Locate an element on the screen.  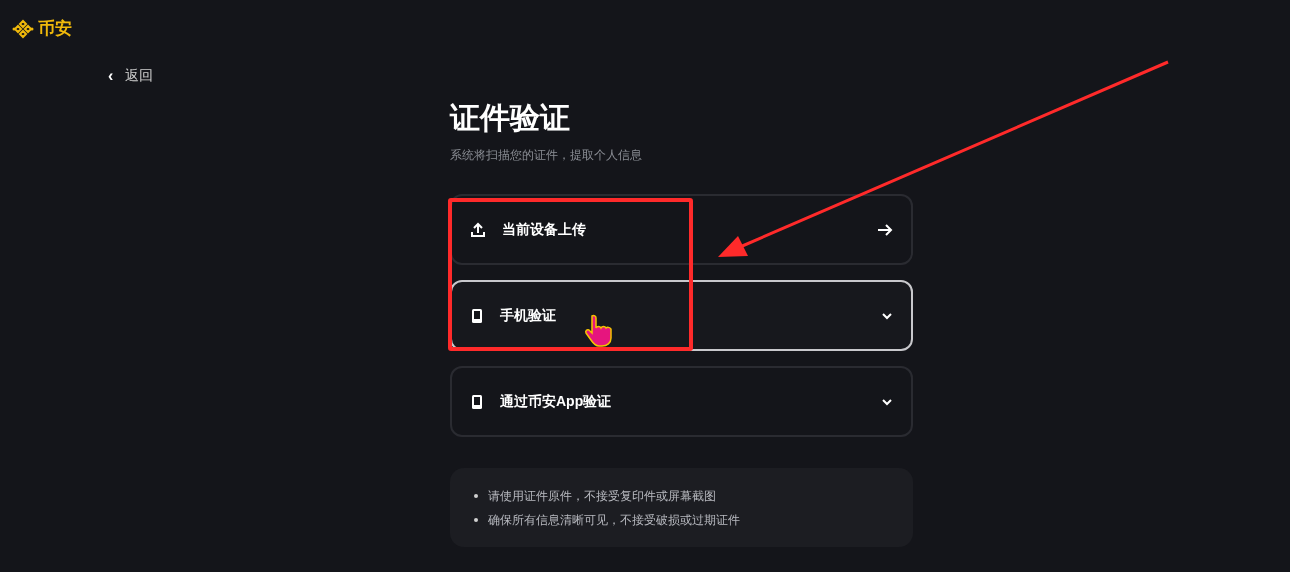
option-label: 手机验证 is located at coordinates (528, 315).